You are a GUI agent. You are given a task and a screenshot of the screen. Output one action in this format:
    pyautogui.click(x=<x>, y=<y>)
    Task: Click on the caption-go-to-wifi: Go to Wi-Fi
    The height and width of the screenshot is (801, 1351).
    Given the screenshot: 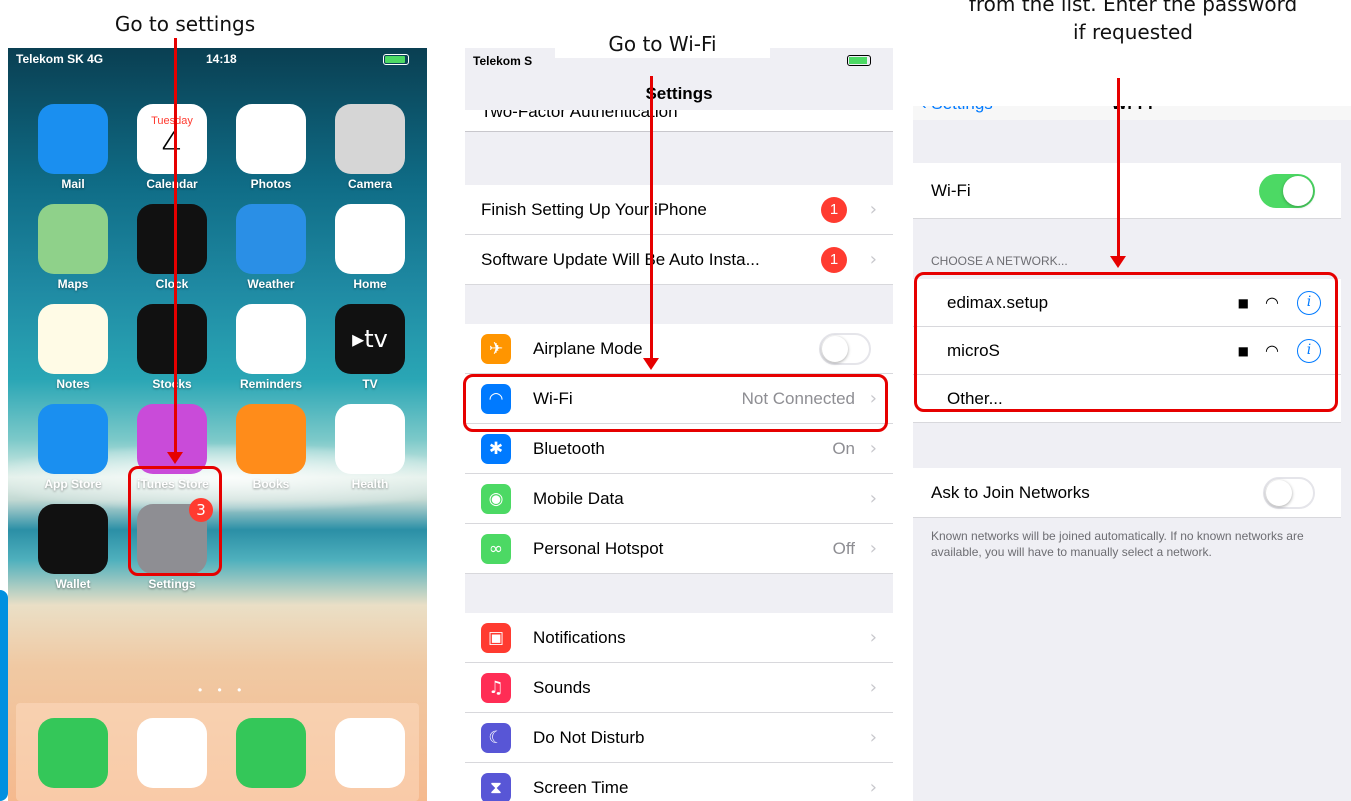 What is the action you would take?
    pyautogui.click(x=662, y=44)
    